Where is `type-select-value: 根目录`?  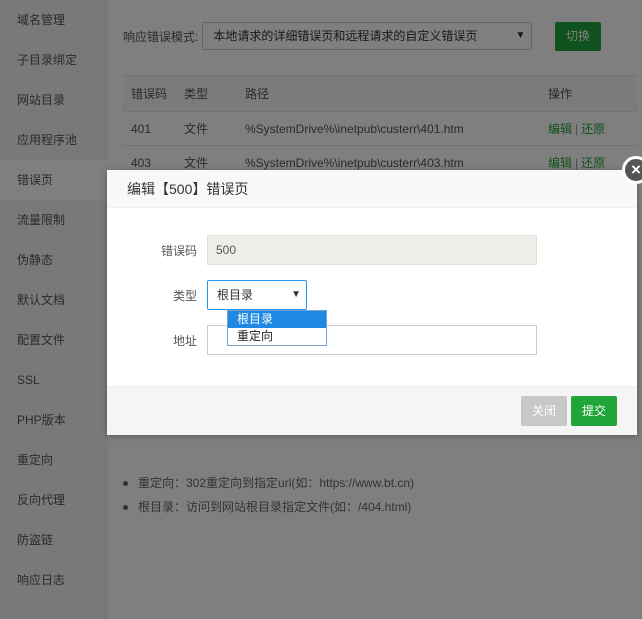
type-select-value: 根目录 is located at coordinates (235, 295).